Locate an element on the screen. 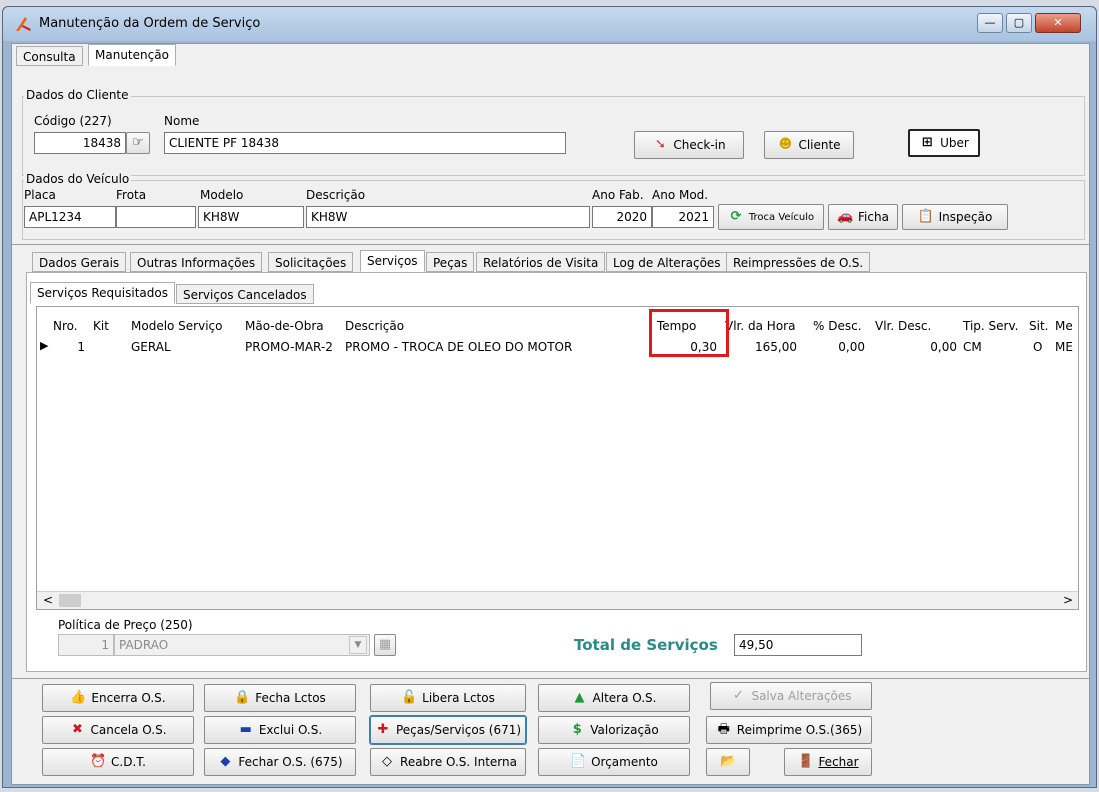  codigo-field: 18438 is located at coordinates (80, 143).